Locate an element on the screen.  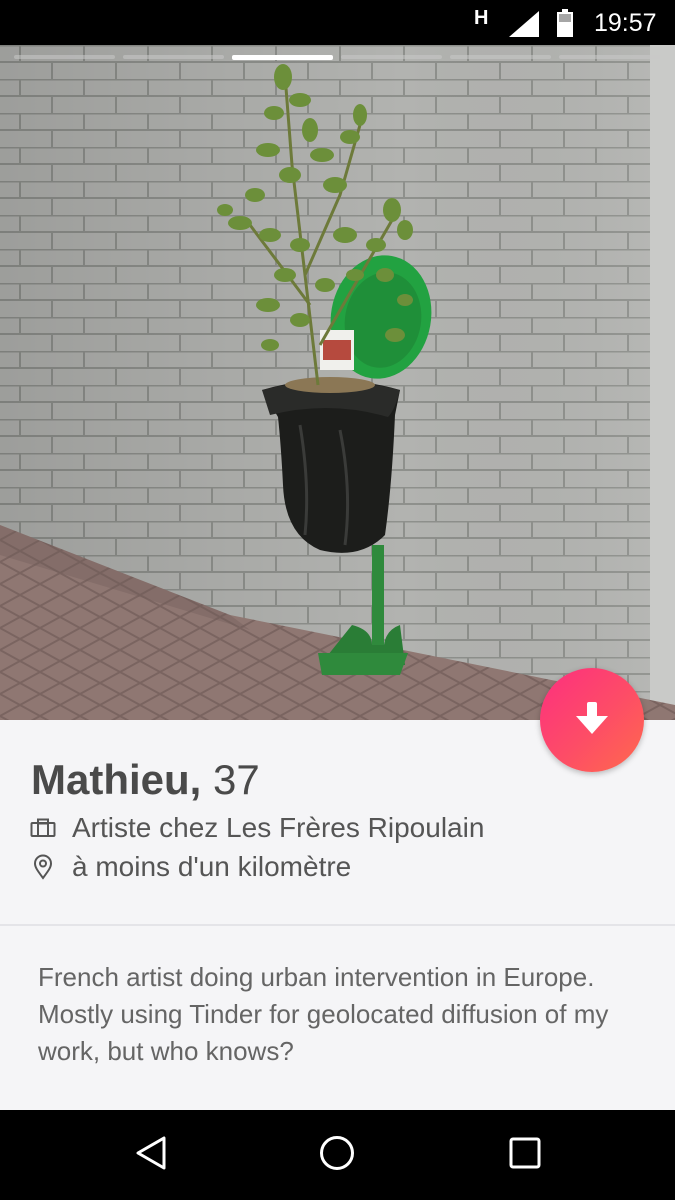
photo-pager is located at coordinates (337, 58).